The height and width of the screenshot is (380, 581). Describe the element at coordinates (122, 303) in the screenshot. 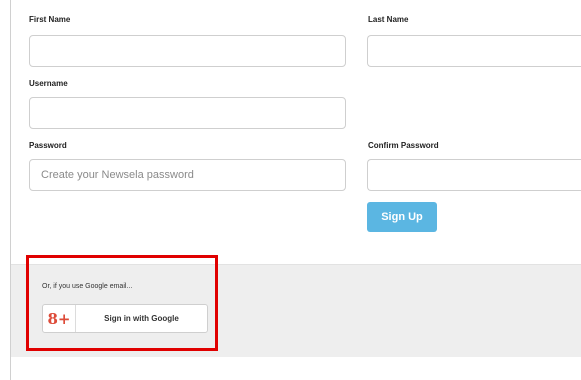

I see `highlight-annotation-box` at that location.